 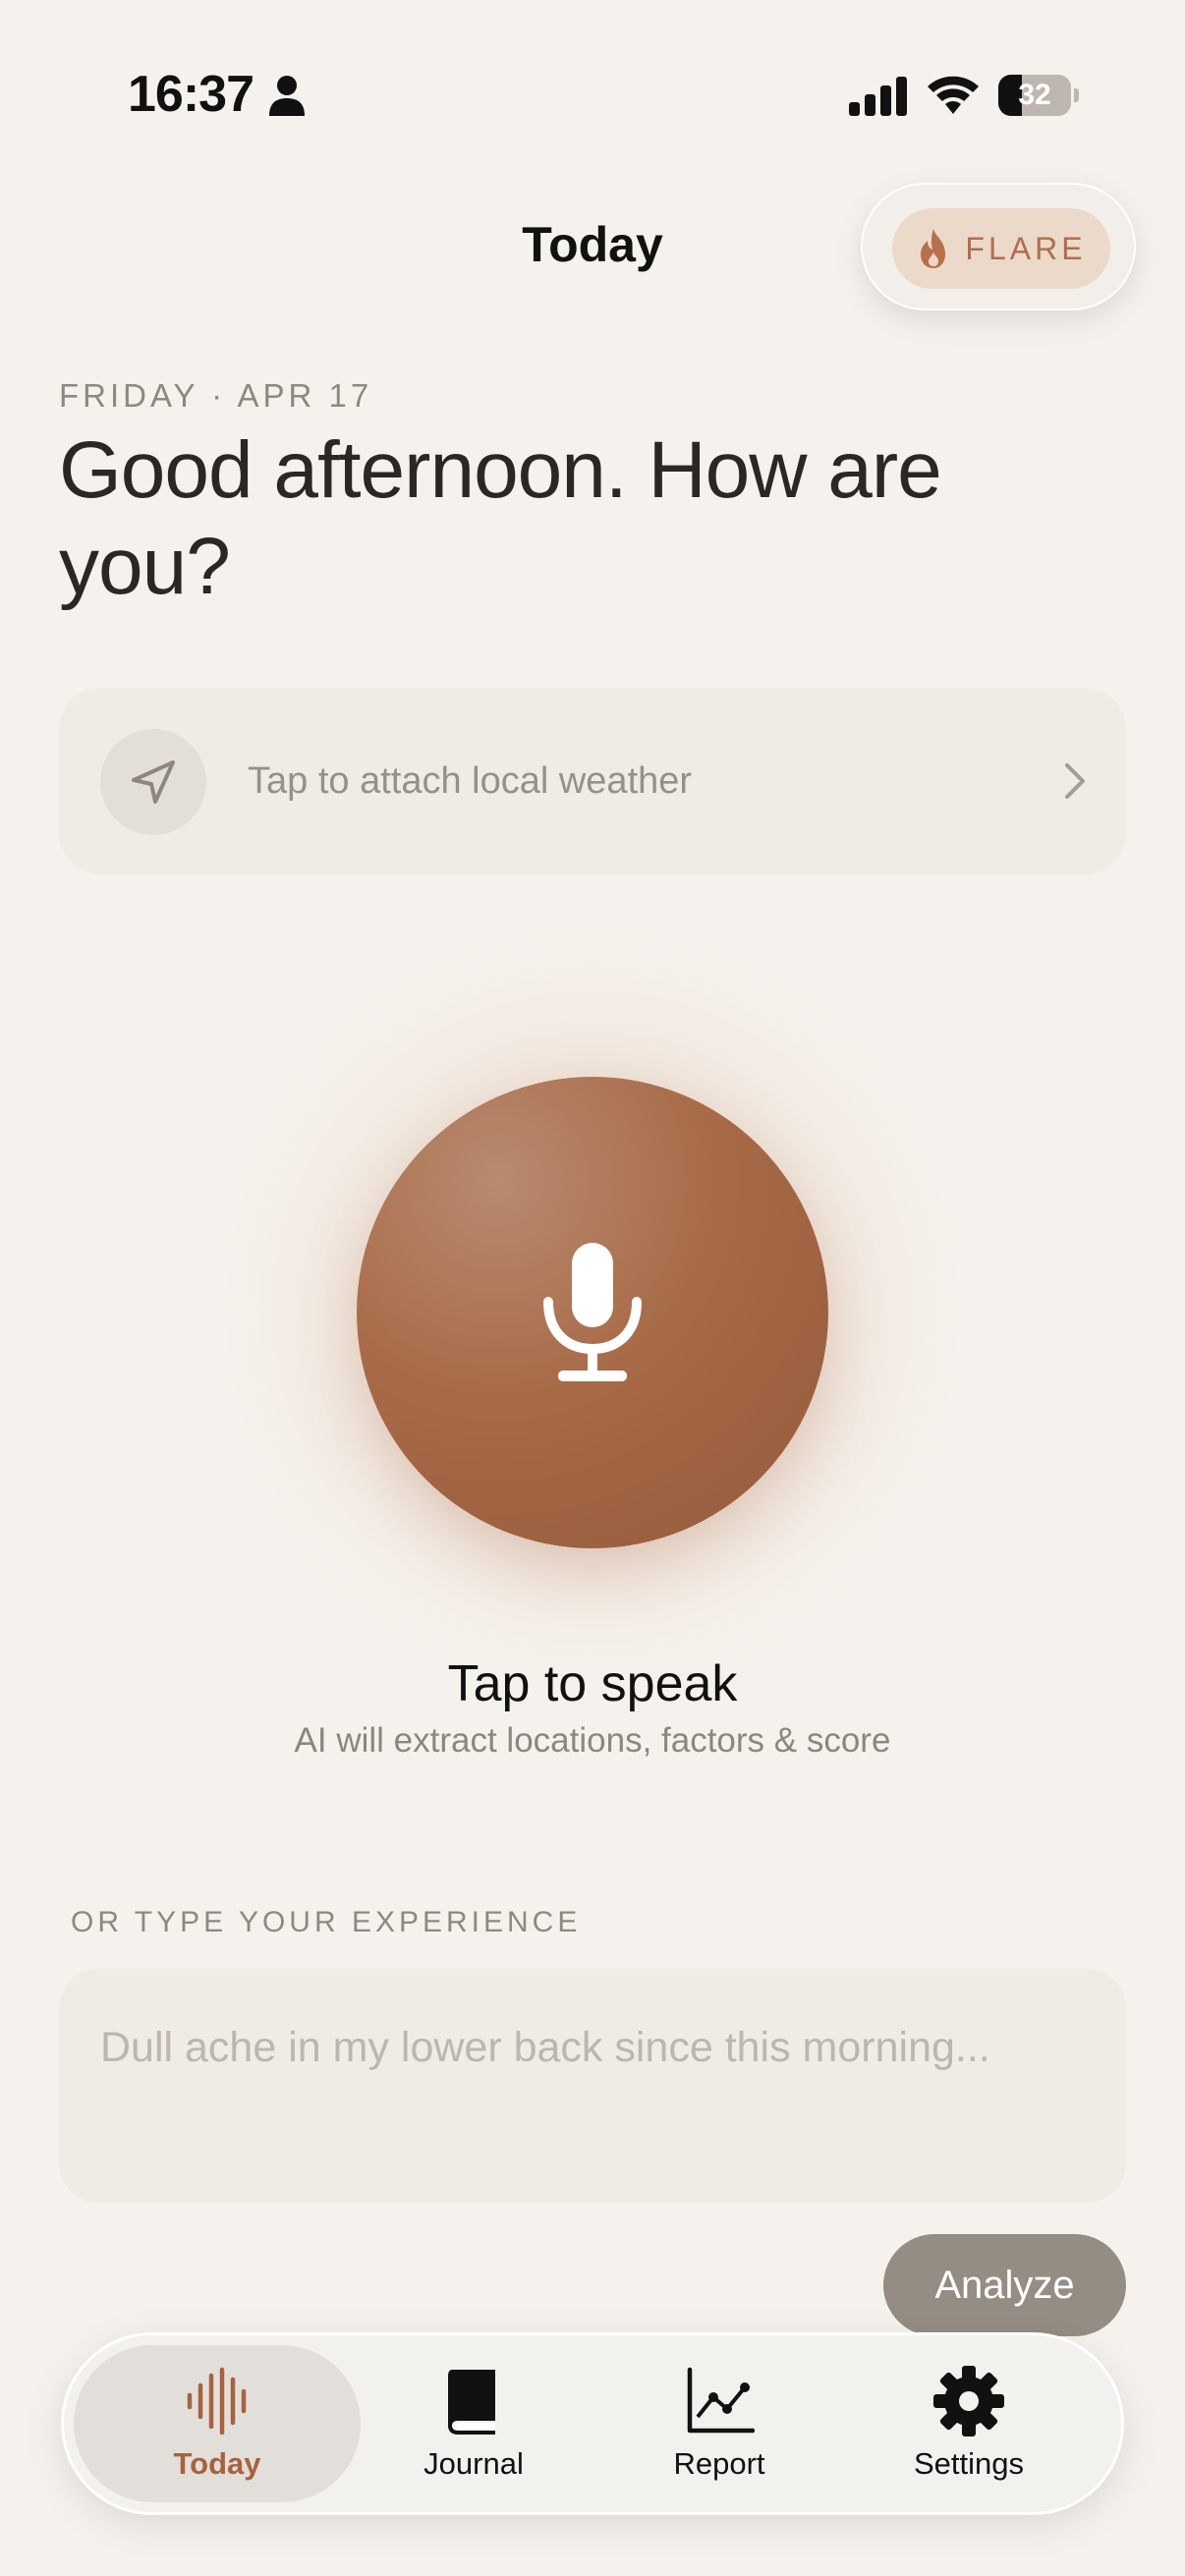 What do you see at coordinates (217, 2463) in the screenshot?
I see `tab-label: Today` at bounding box center [217, 2463].